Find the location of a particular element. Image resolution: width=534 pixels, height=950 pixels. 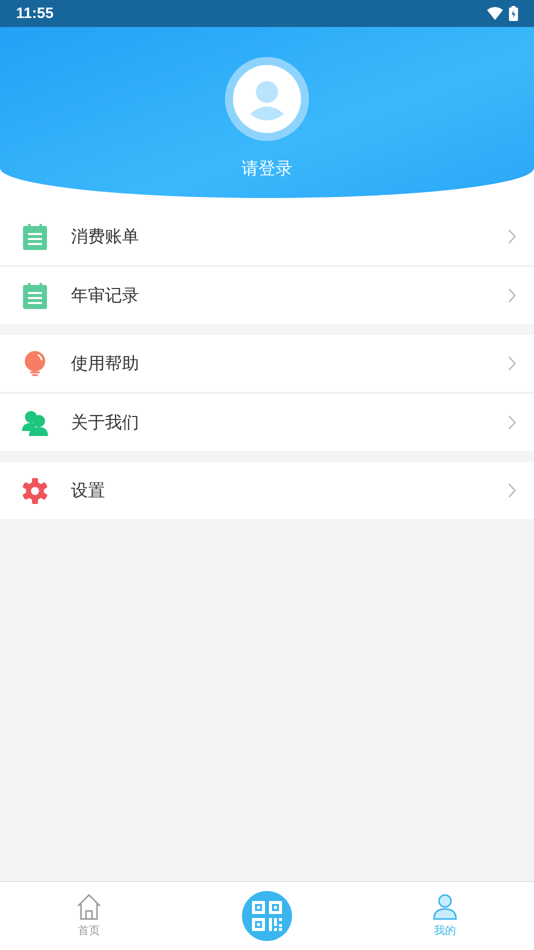

lightbulb-icon is located at coordinates (35, 363).